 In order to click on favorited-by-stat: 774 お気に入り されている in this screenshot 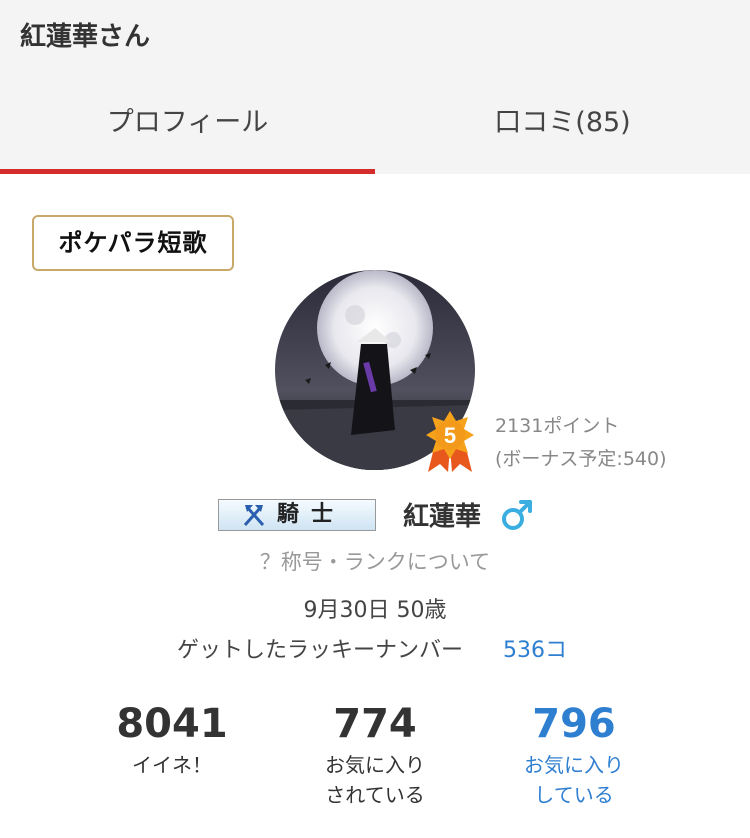, I will do `click(375, 755)`.